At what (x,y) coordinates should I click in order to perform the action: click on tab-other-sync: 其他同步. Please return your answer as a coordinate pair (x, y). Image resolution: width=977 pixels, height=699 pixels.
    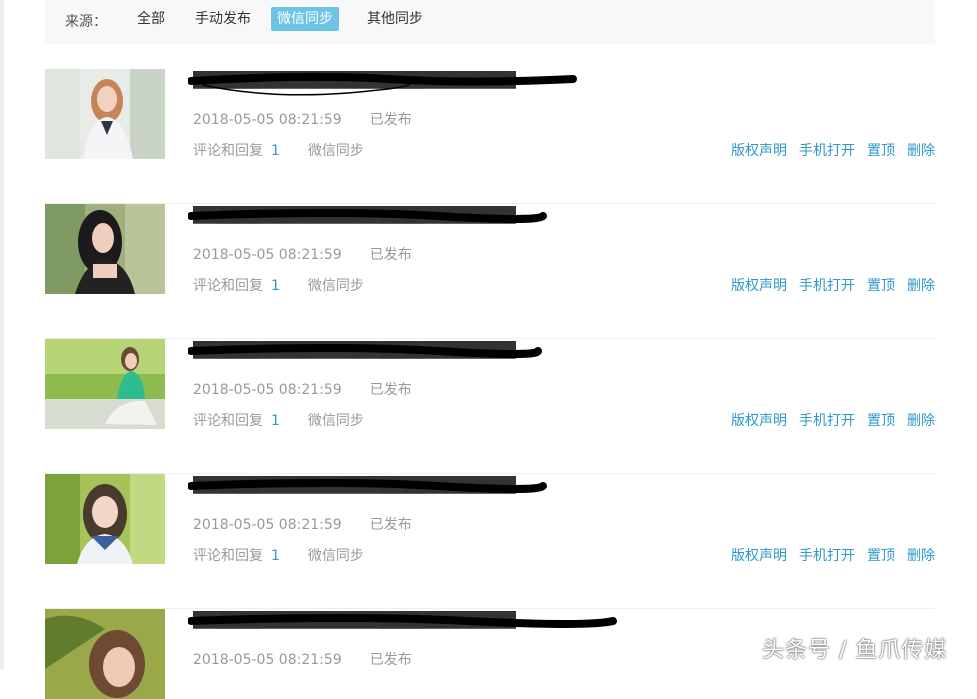
    Looking at the image, I should click on (395, 19).